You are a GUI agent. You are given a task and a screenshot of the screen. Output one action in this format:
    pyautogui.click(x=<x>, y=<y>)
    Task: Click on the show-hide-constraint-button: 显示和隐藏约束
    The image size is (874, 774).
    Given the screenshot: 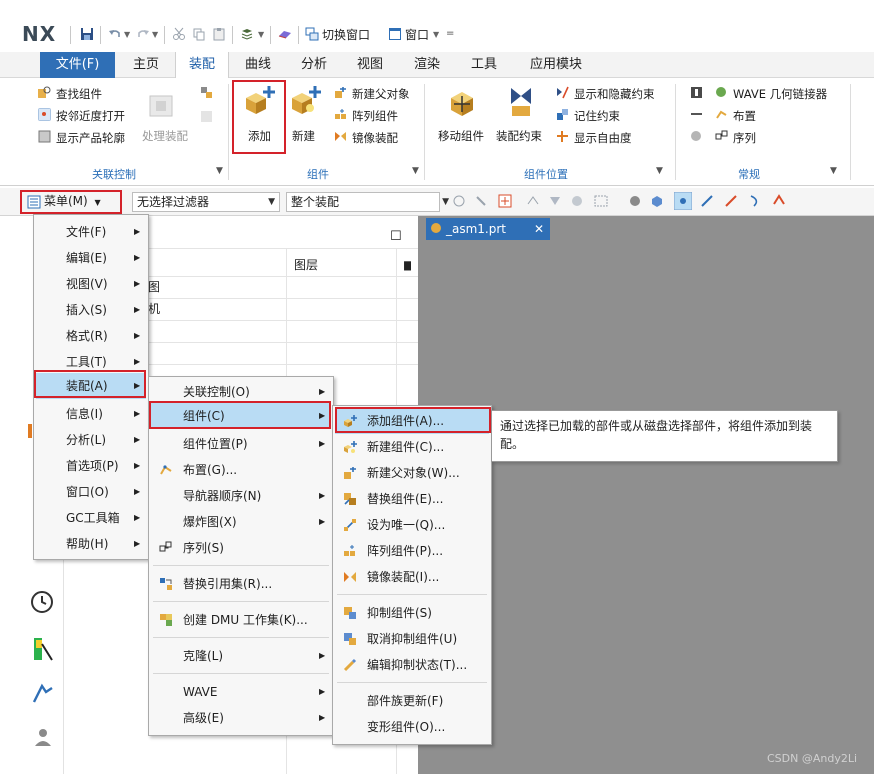 What is the action you would take?
    pyautogui.click(x=614, y=94)
    